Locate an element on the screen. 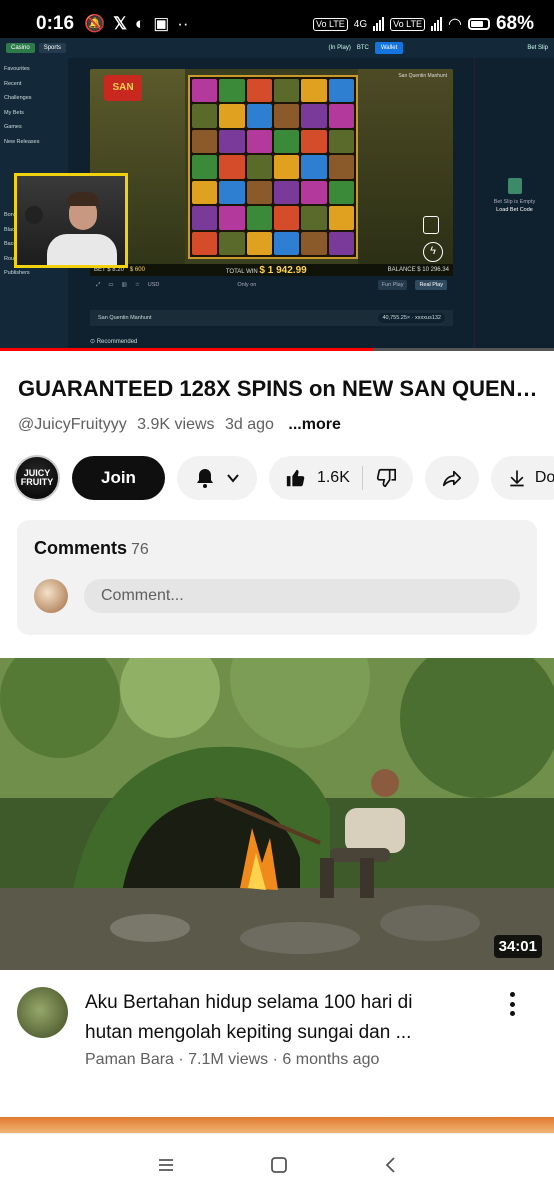 The image size is (554, 1200). dislike-button is located at coordinates (386, 478).